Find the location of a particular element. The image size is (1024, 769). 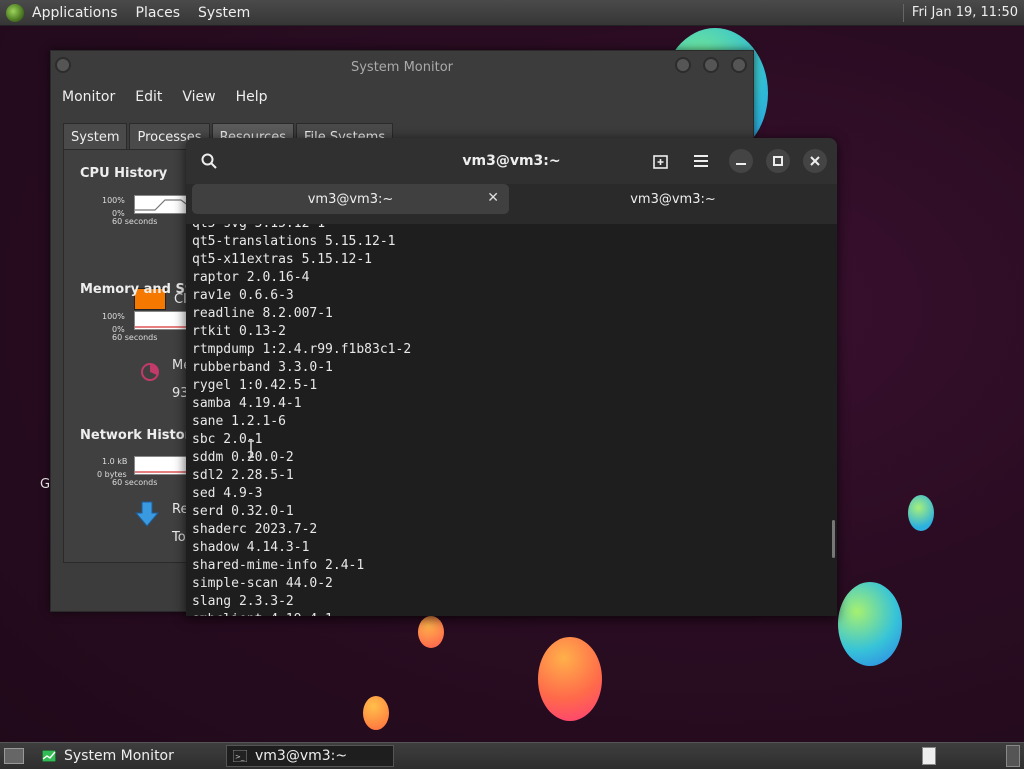

terminal-line: serd 0.32.0-1 is located at coordinates (243, 511).